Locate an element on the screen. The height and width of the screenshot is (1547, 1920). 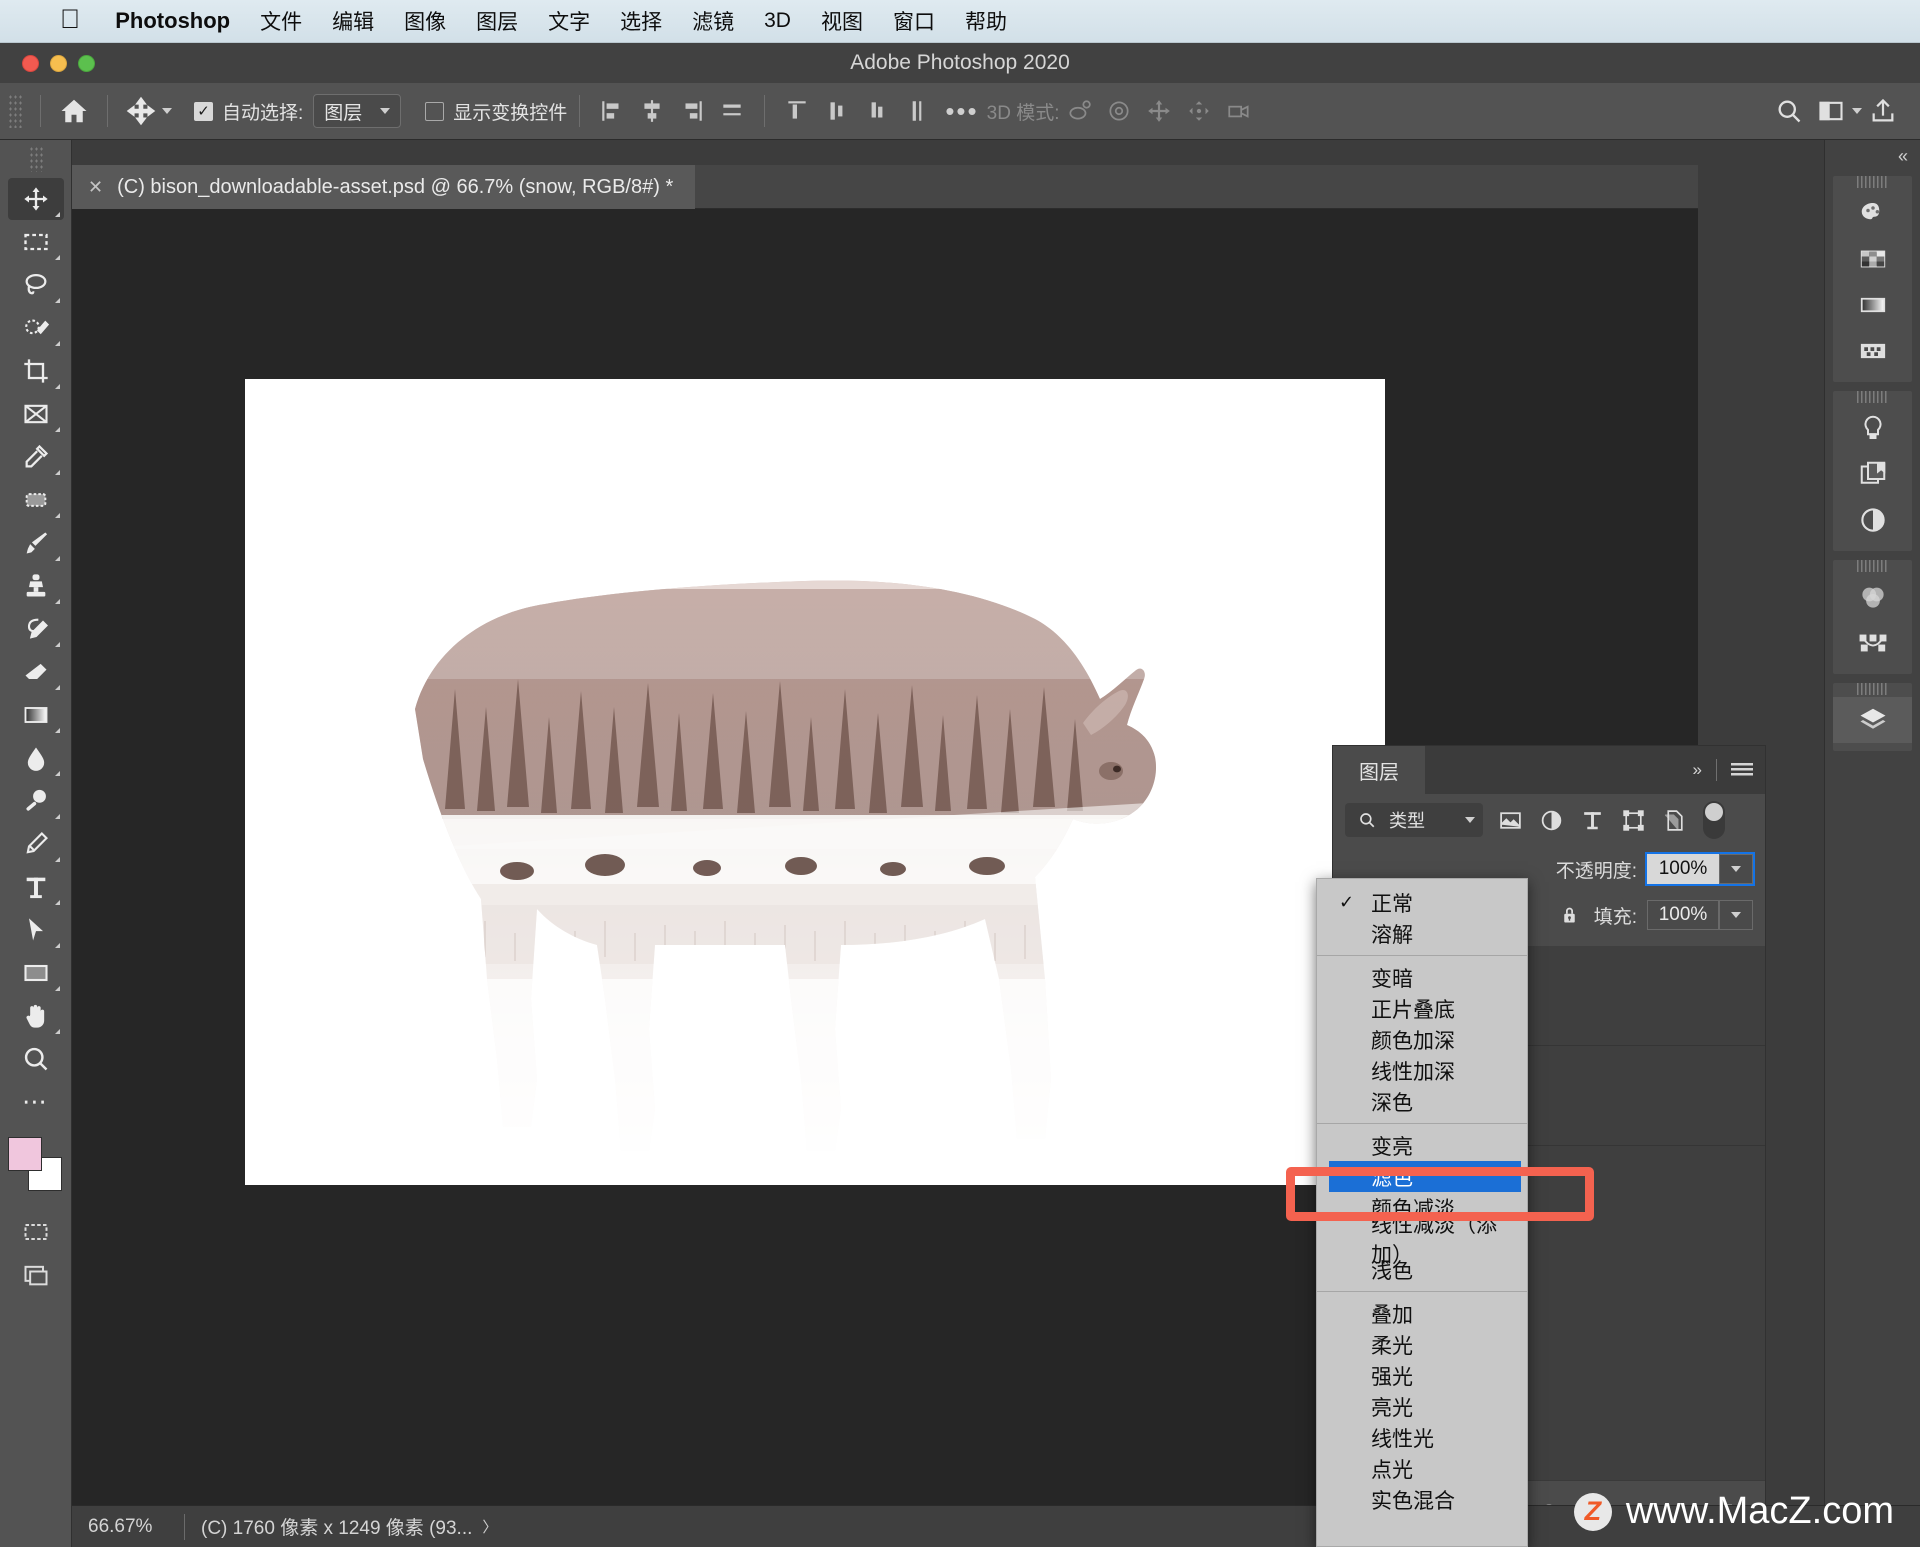
quick-selection-tool is located at coordinates (36, 328).